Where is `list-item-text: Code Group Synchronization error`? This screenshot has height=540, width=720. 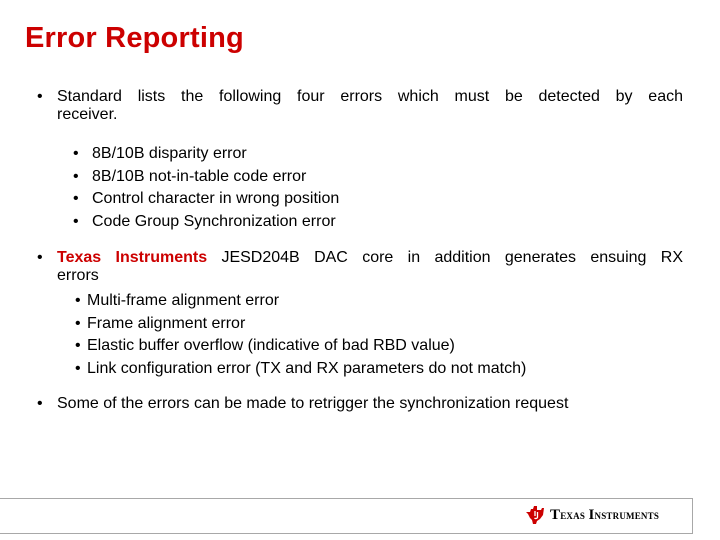
list-item-text: Code Group Synchronization error is located at coordinates (214, 221).